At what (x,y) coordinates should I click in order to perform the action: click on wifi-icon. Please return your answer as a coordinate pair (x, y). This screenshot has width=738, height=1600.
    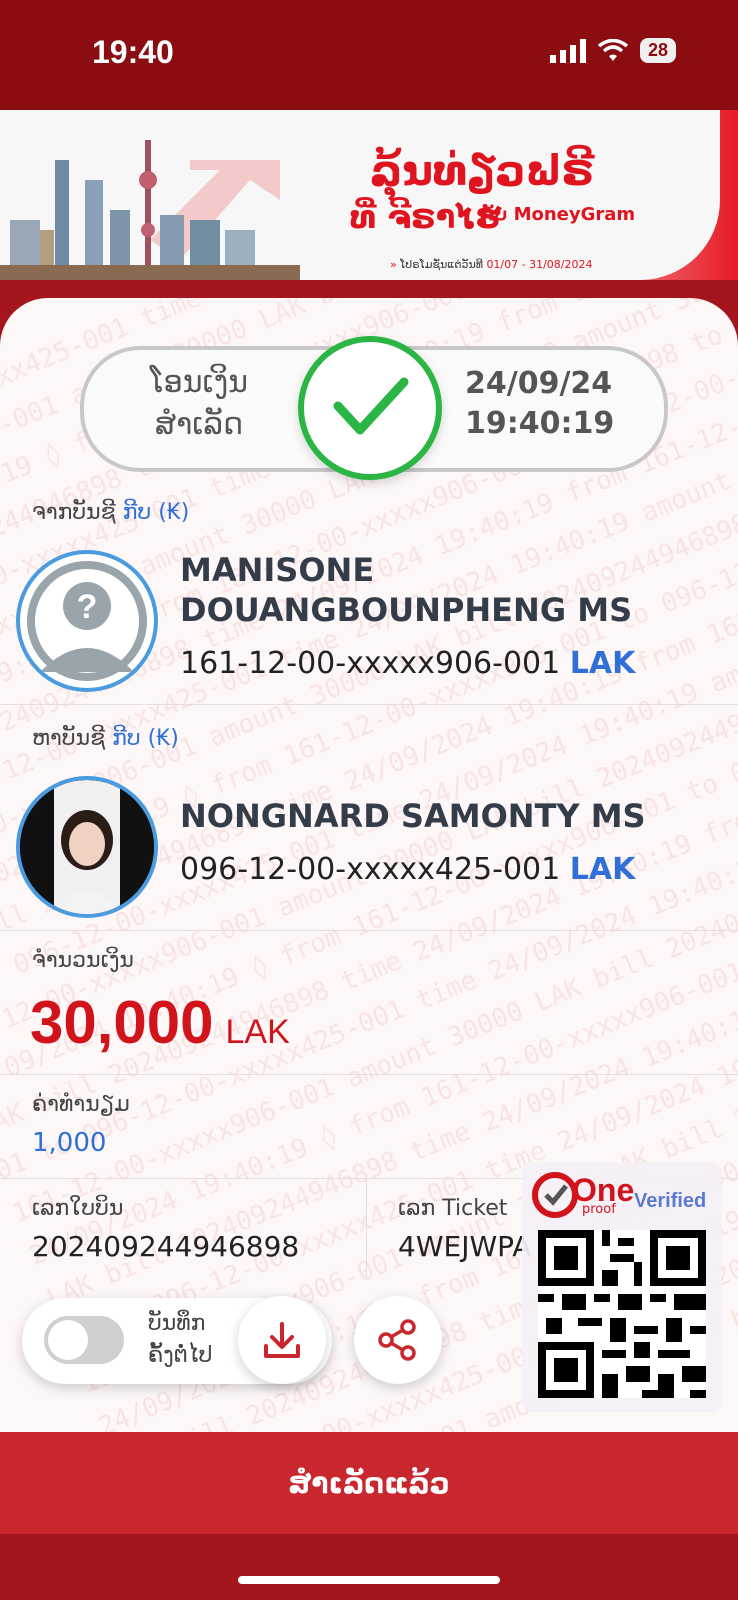
    Looking at the image, I should click on (612, 49).